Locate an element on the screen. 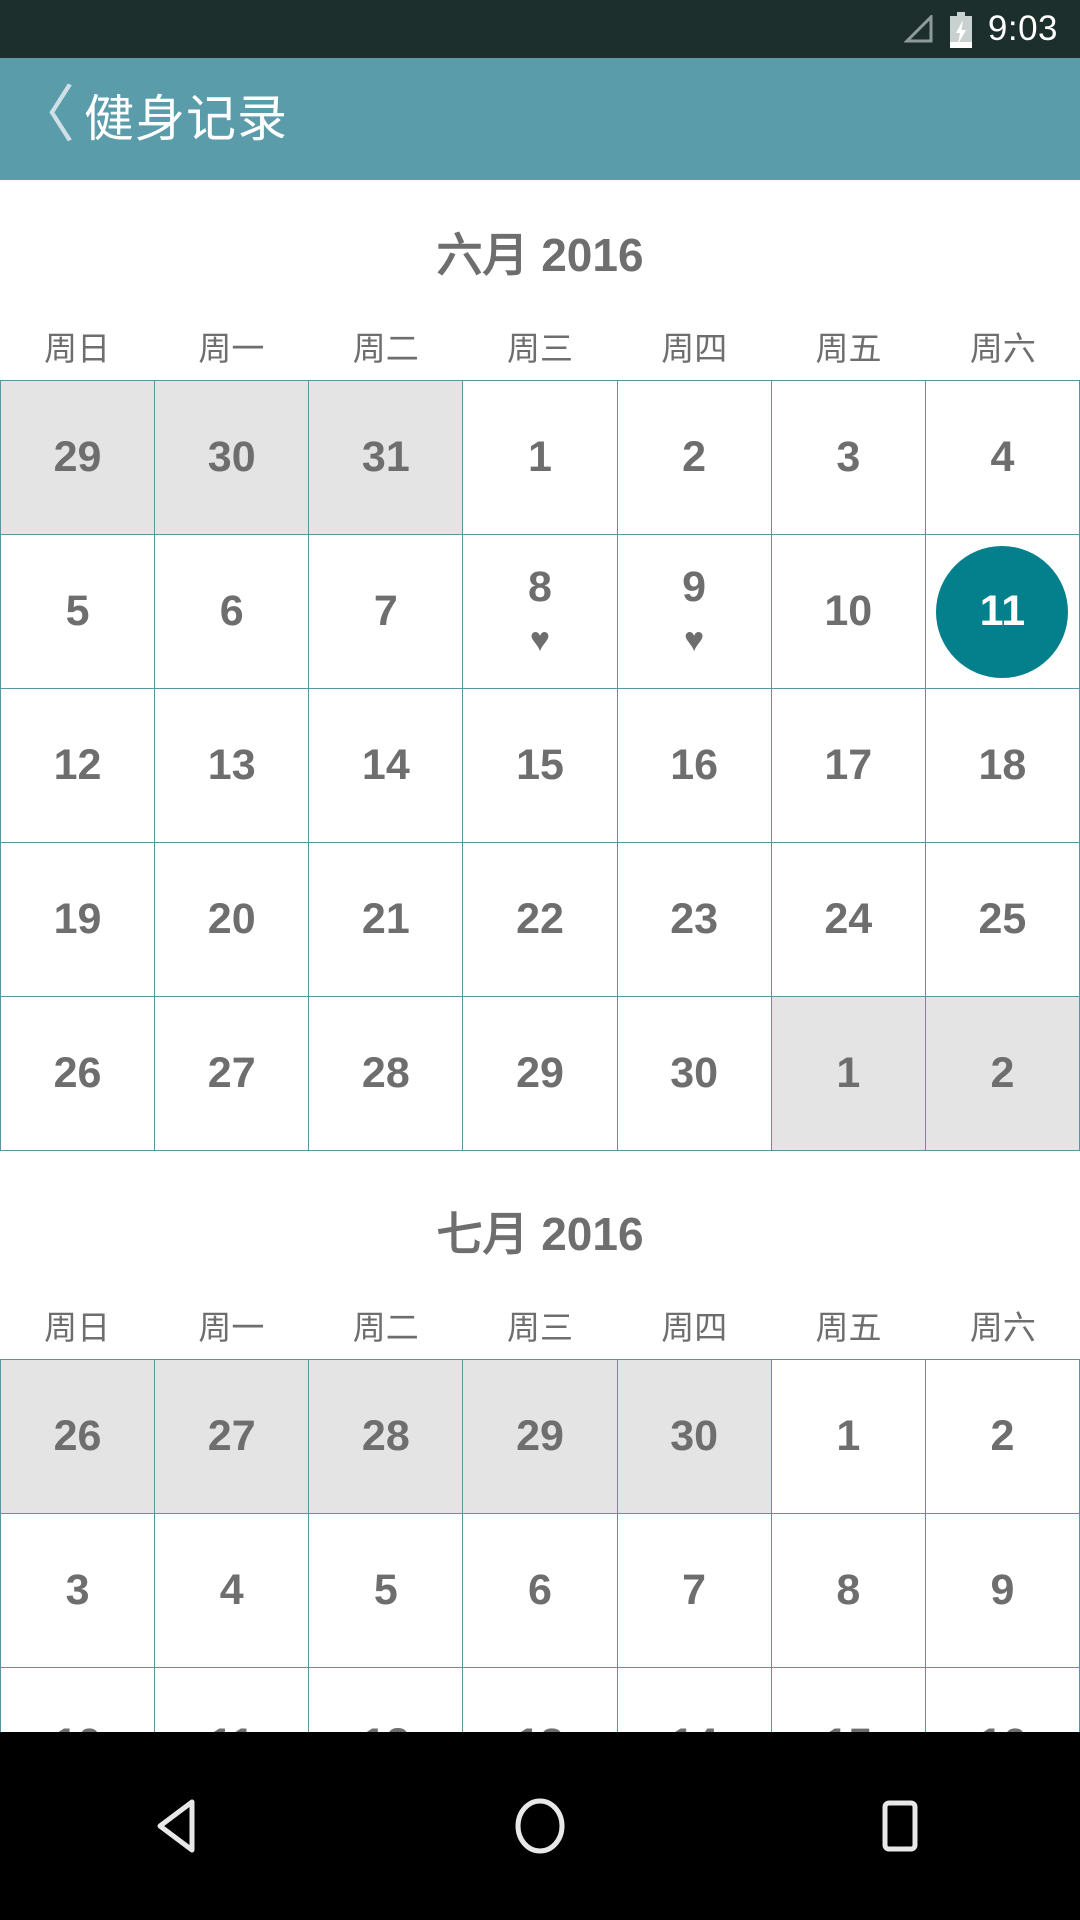 Image resolution: width=1080 pixels, height=1920 pixels. day-cell: 23 is located at coordinates (694, 920).